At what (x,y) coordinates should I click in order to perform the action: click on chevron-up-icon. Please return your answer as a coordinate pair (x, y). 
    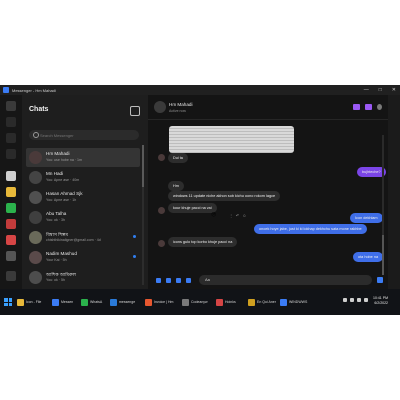
    Looking at the image, I should click on (345, 300).